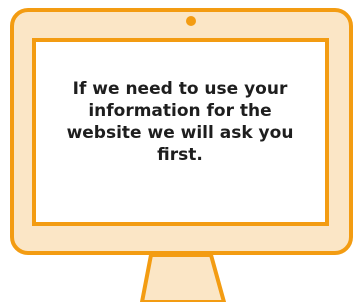 The image size is (363, 302). What do you see at coordinates (183, 277) in the screenshot?
I see `monitor-stand` at bounding box center [183, 277].